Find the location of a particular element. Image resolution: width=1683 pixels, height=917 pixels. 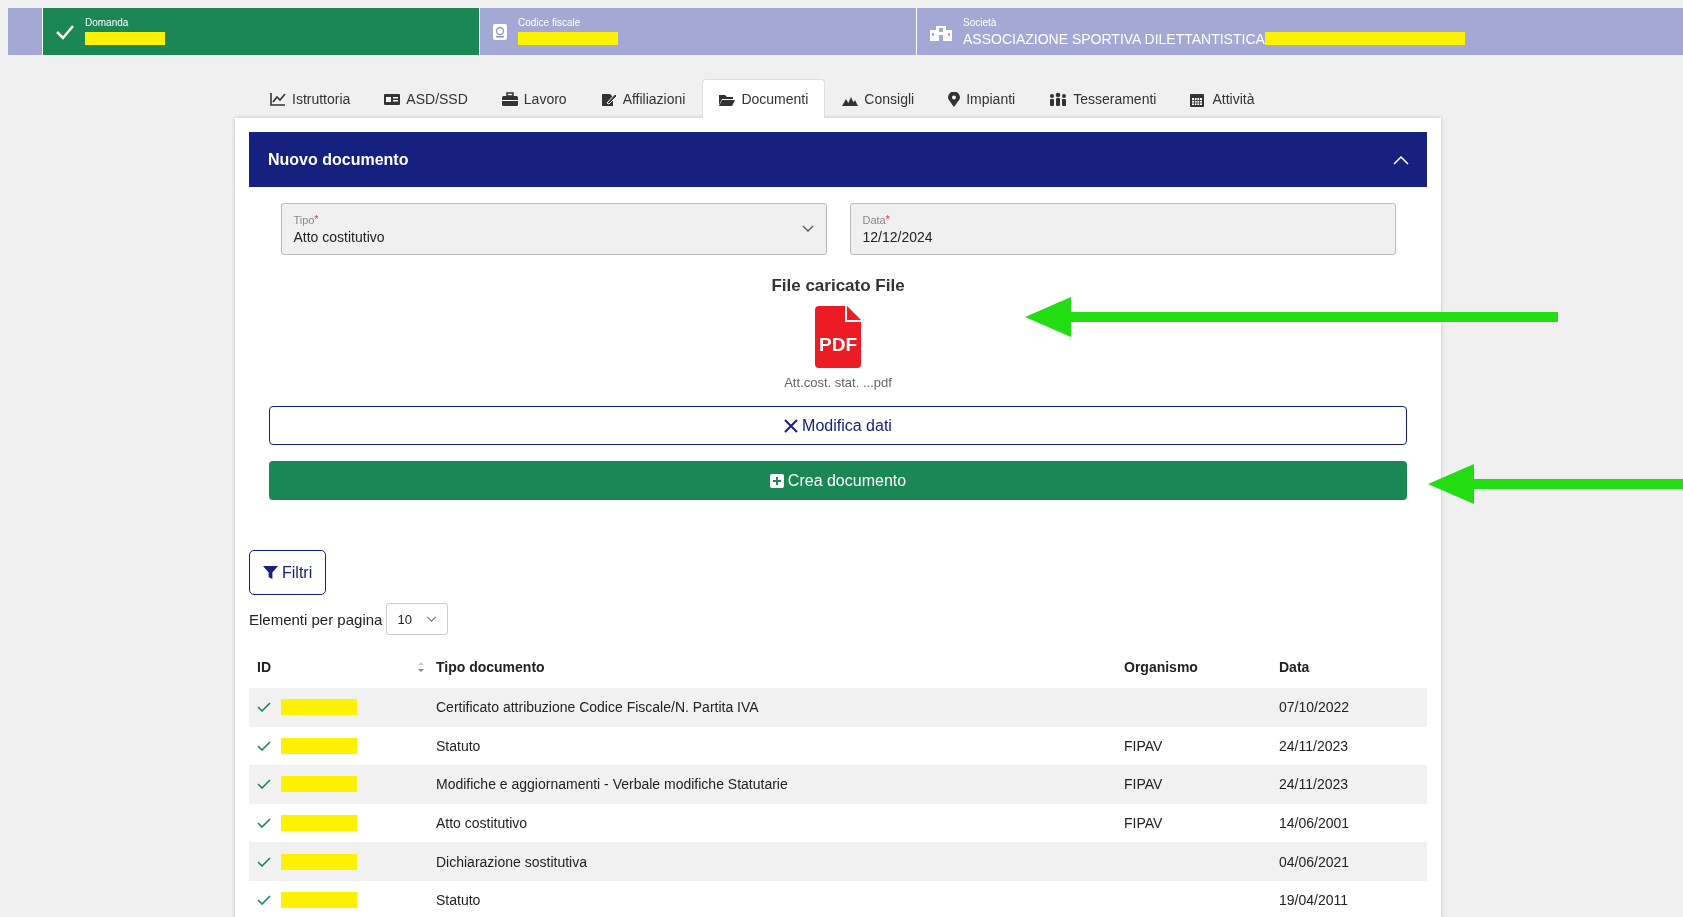

filter-button: Filtri is located at coordinates (288, 572).